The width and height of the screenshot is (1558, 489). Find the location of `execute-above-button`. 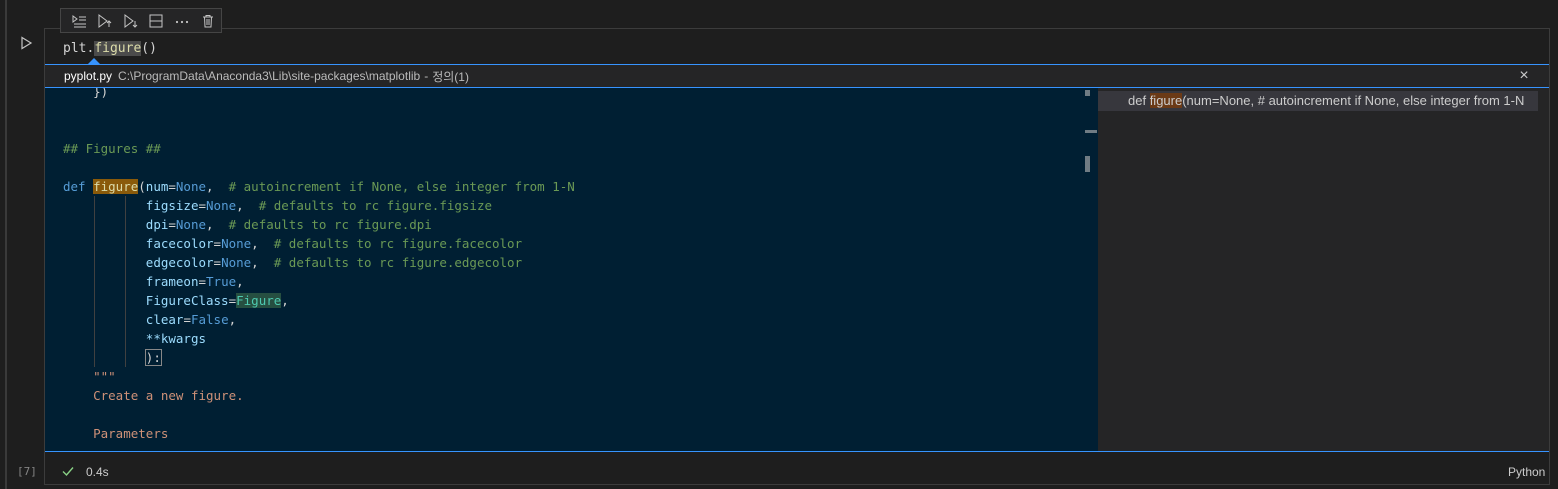

execute-above-button is located at coordinates (105, 21).